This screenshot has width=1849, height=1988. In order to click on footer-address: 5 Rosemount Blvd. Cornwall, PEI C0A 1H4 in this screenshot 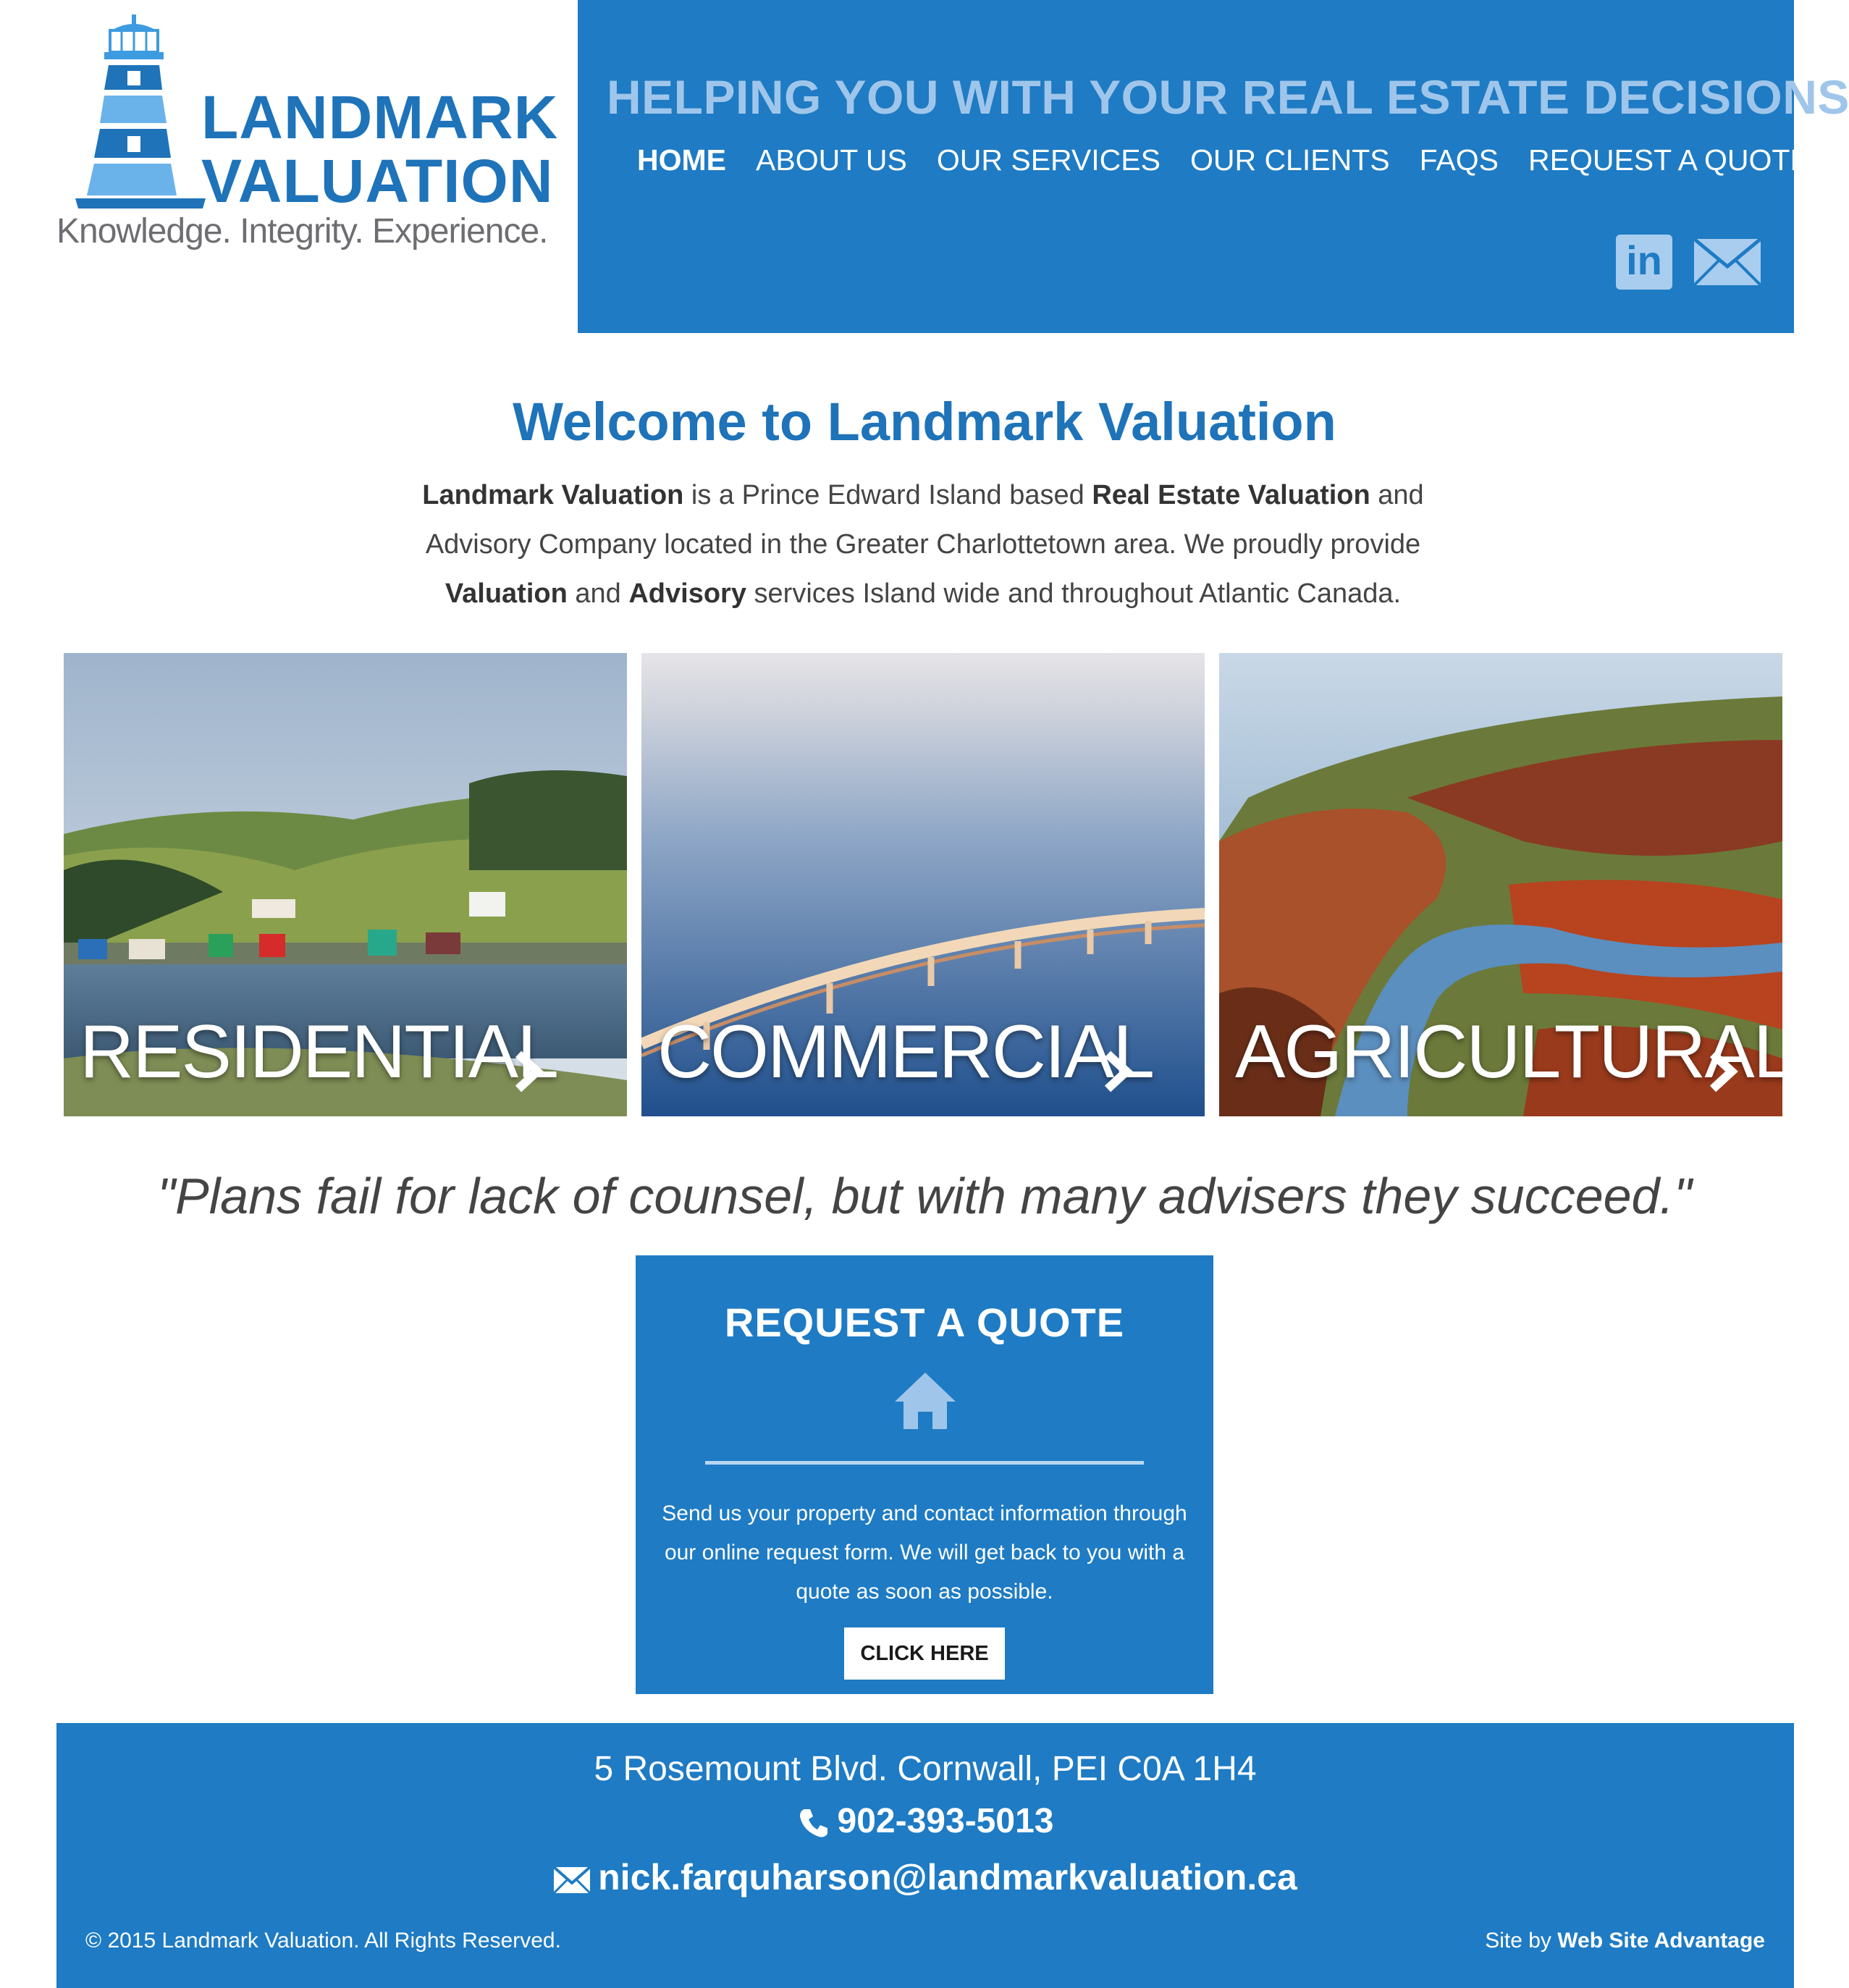, I will do `click(925, 1769)`.